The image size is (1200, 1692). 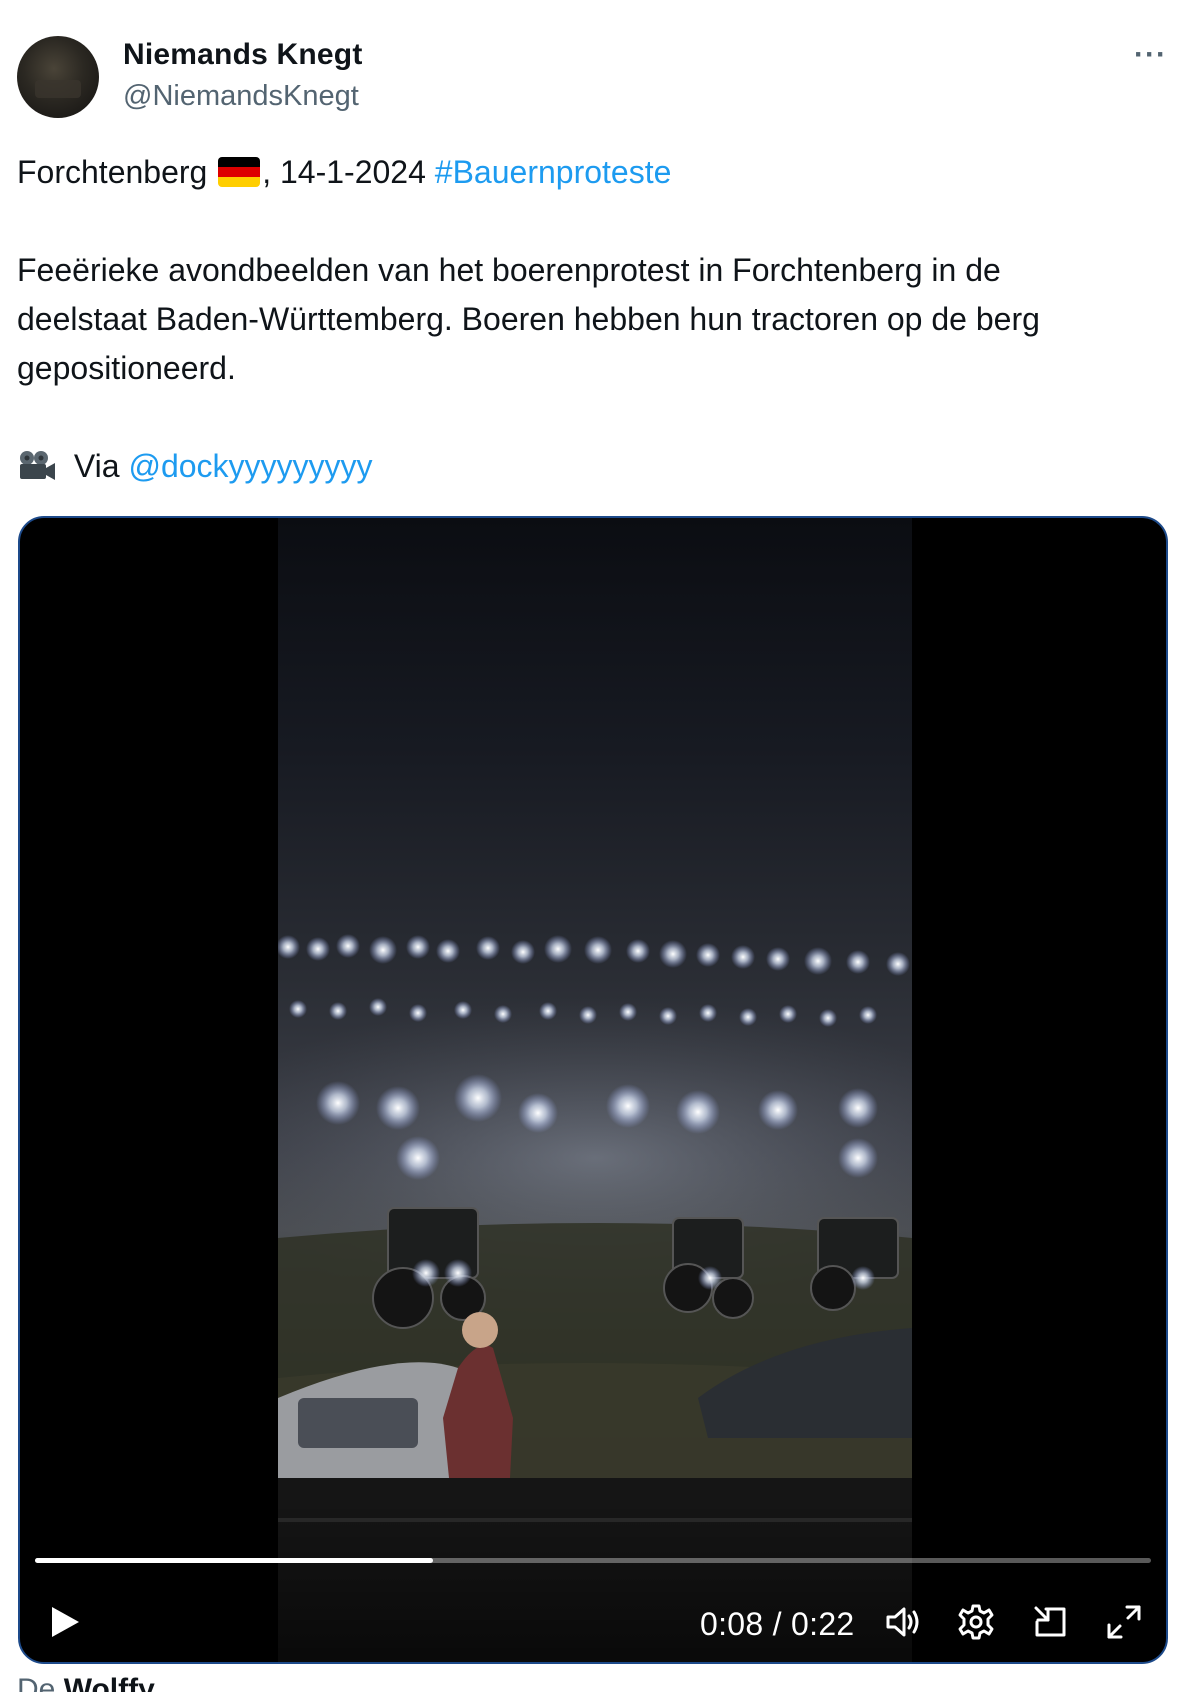 I want to click on gear-icon, so click(x=976, y=1622).